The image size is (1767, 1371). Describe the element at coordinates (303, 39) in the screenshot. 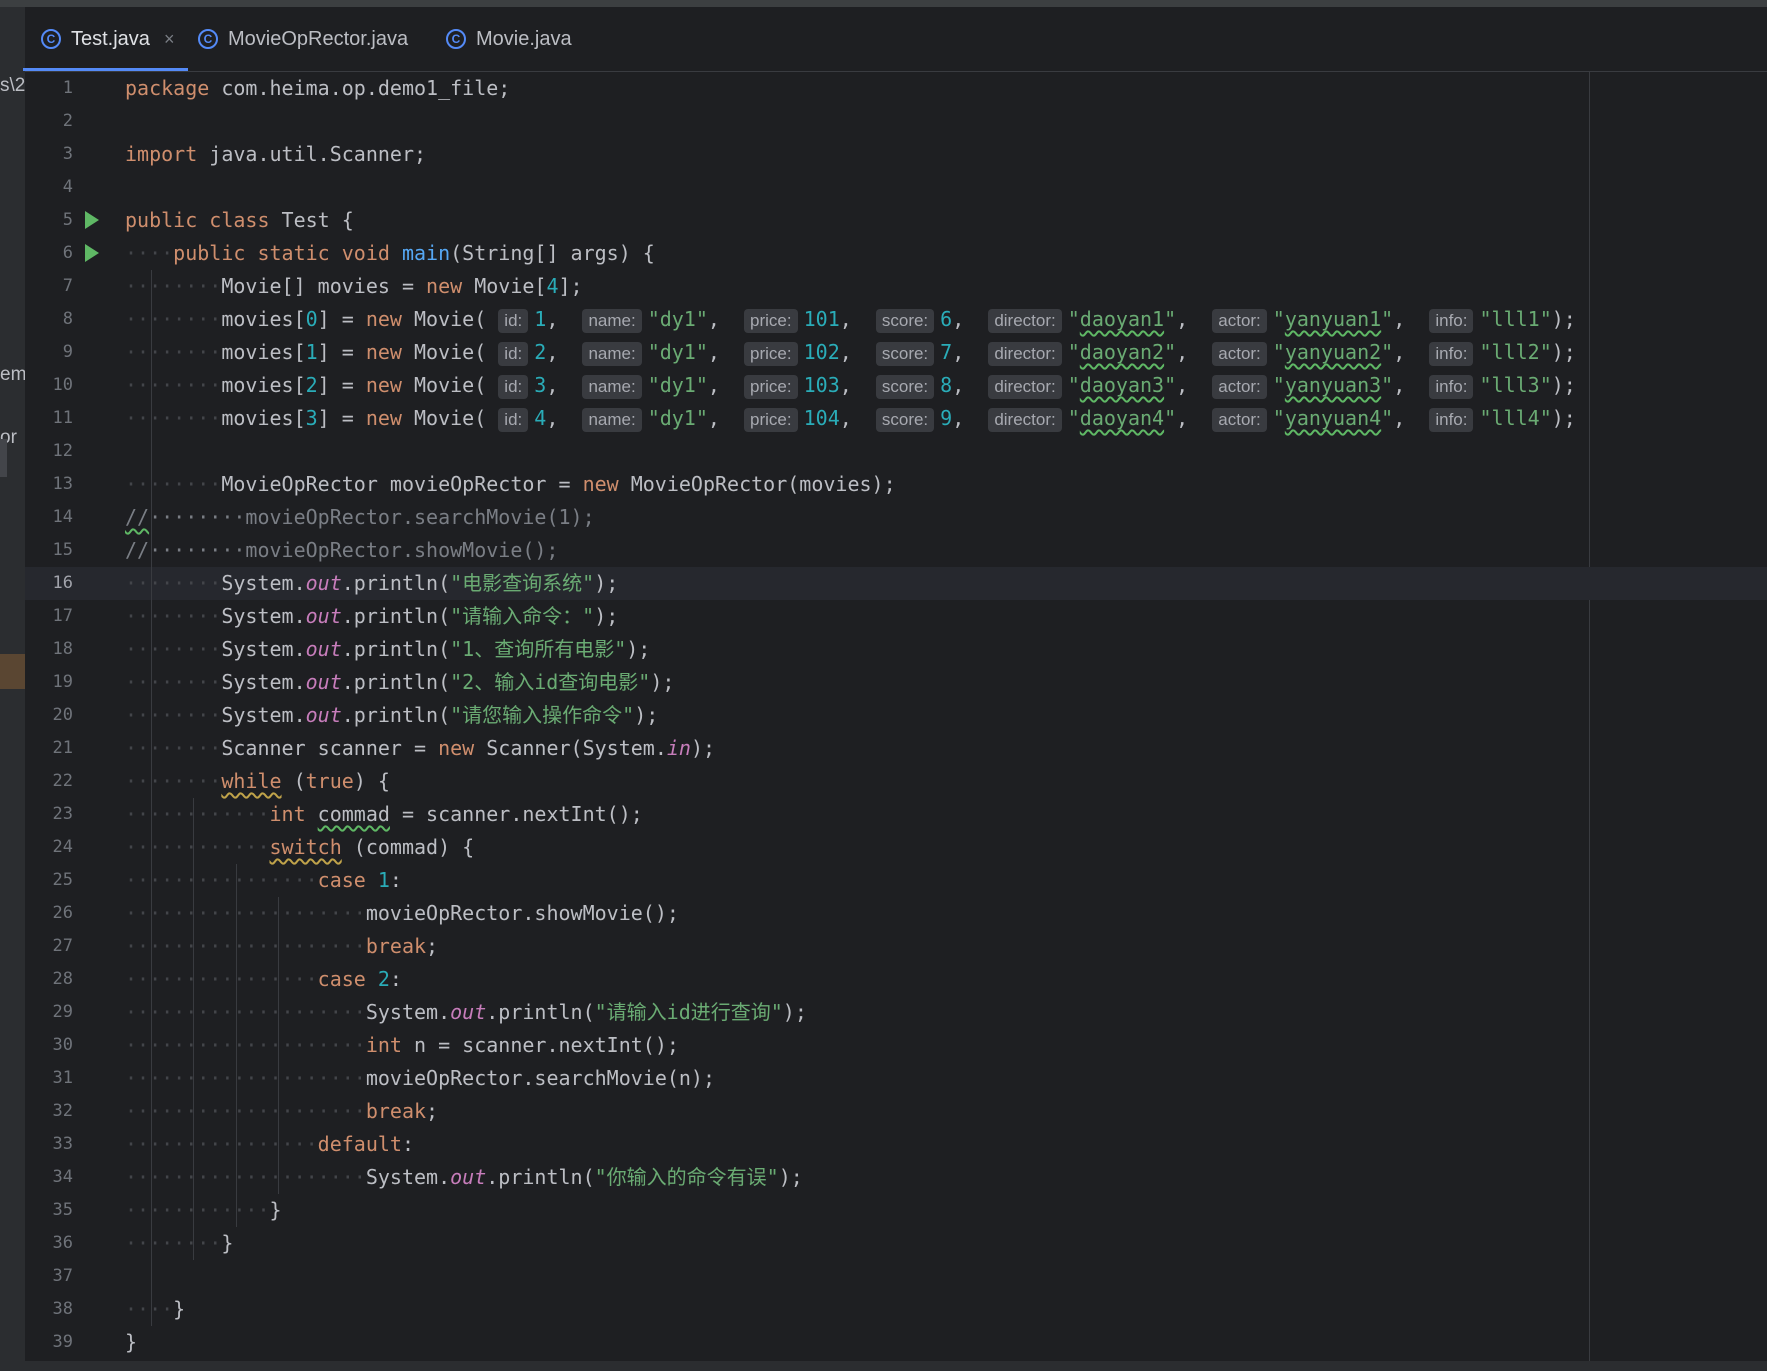

I see `tab-movieoprector-java: C MovieOpRector.java` at that location.